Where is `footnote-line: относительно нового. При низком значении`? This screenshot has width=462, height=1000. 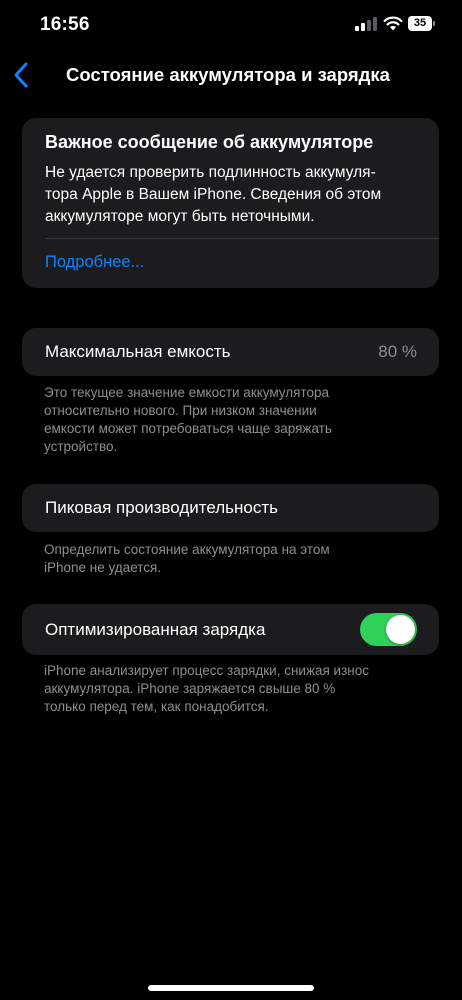
footnote-line: относительно нового. При низком значении is located at coordinates (180, 410).